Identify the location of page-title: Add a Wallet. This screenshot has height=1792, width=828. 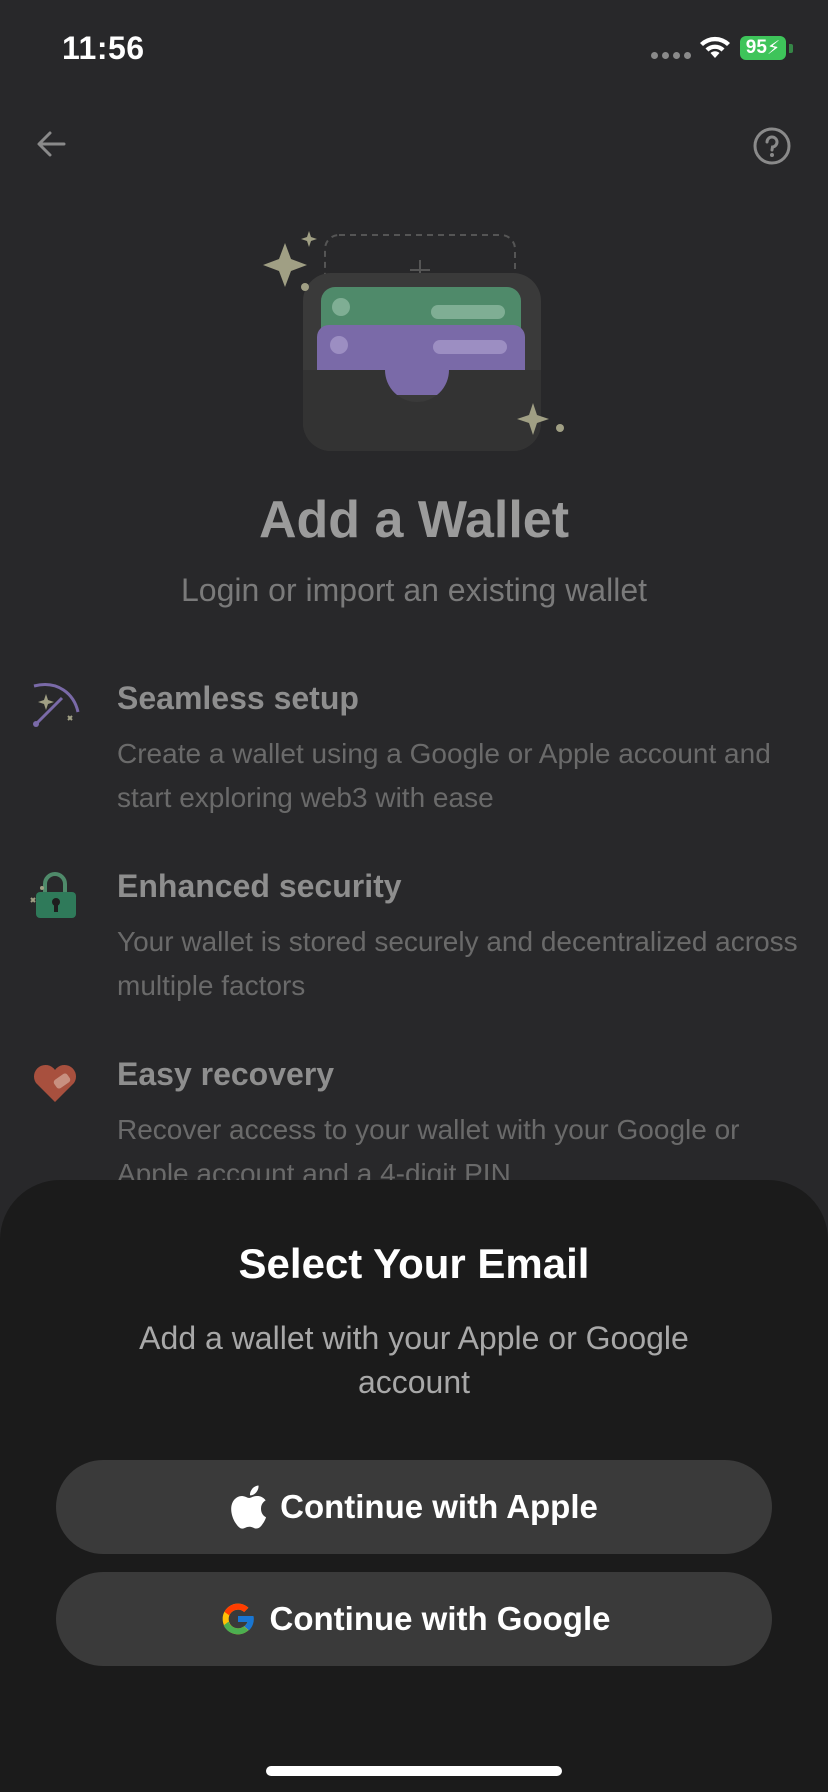
(414, 520).